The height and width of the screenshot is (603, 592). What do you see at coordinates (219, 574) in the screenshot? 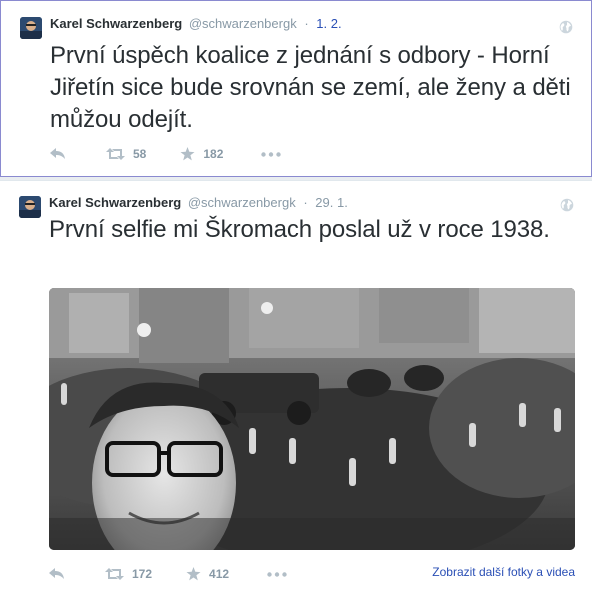
I see `favorite-count: 412` at bounding box center [219, 574].